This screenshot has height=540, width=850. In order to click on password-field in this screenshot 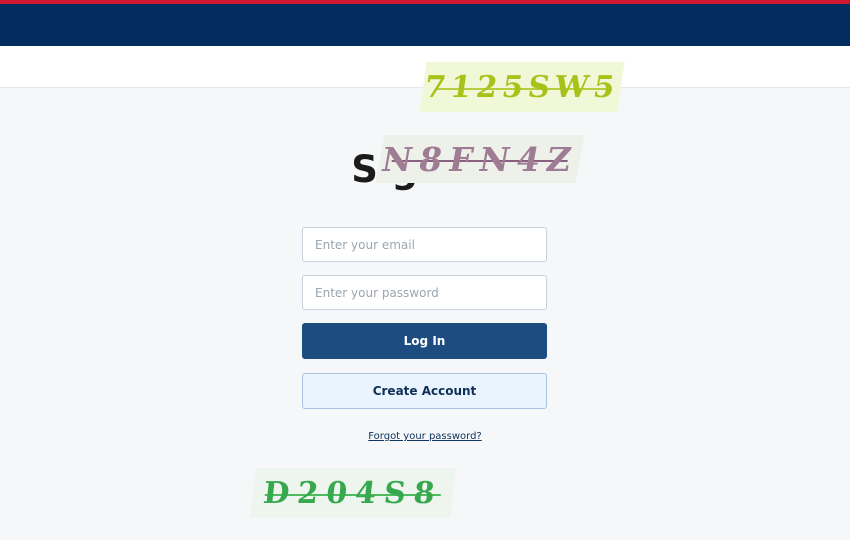, I will do `click(424, 292)`.